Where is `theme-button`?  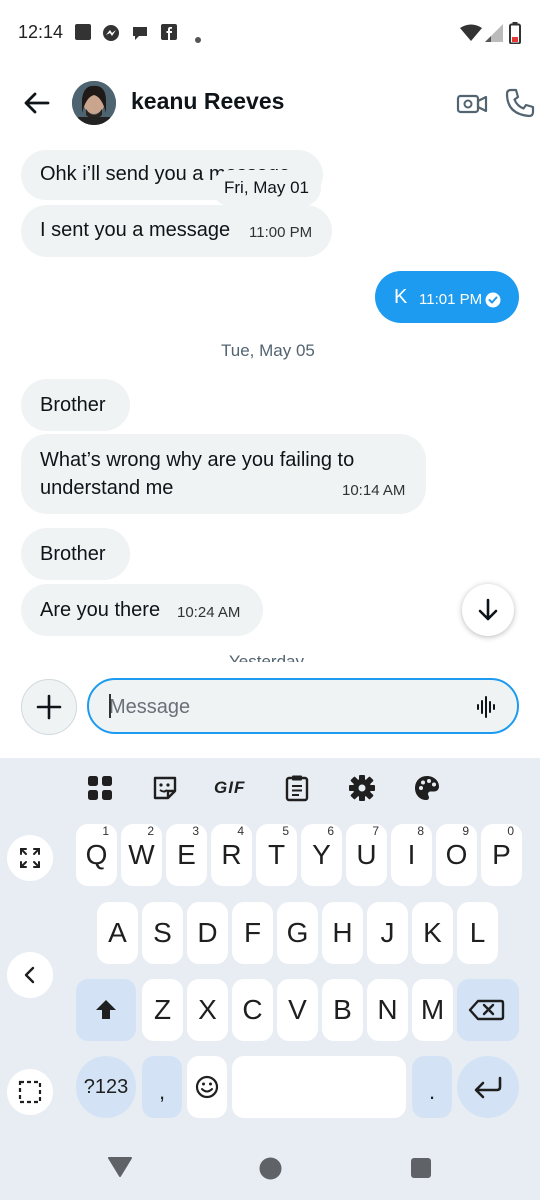 theme-button is located at coordinates (427, 788).